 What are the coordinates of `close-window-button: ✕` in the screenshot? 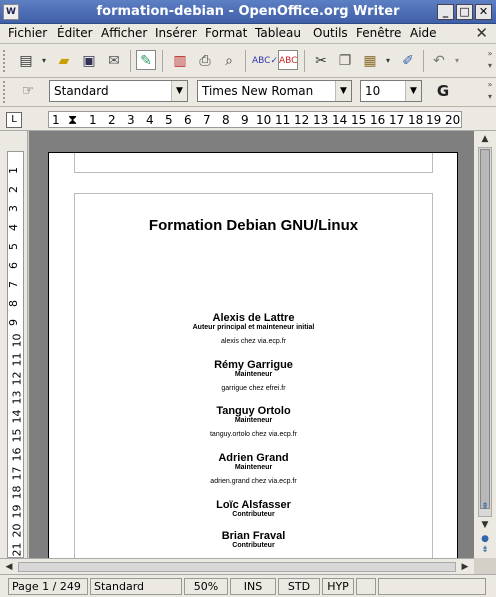 It's located at (483, 12).